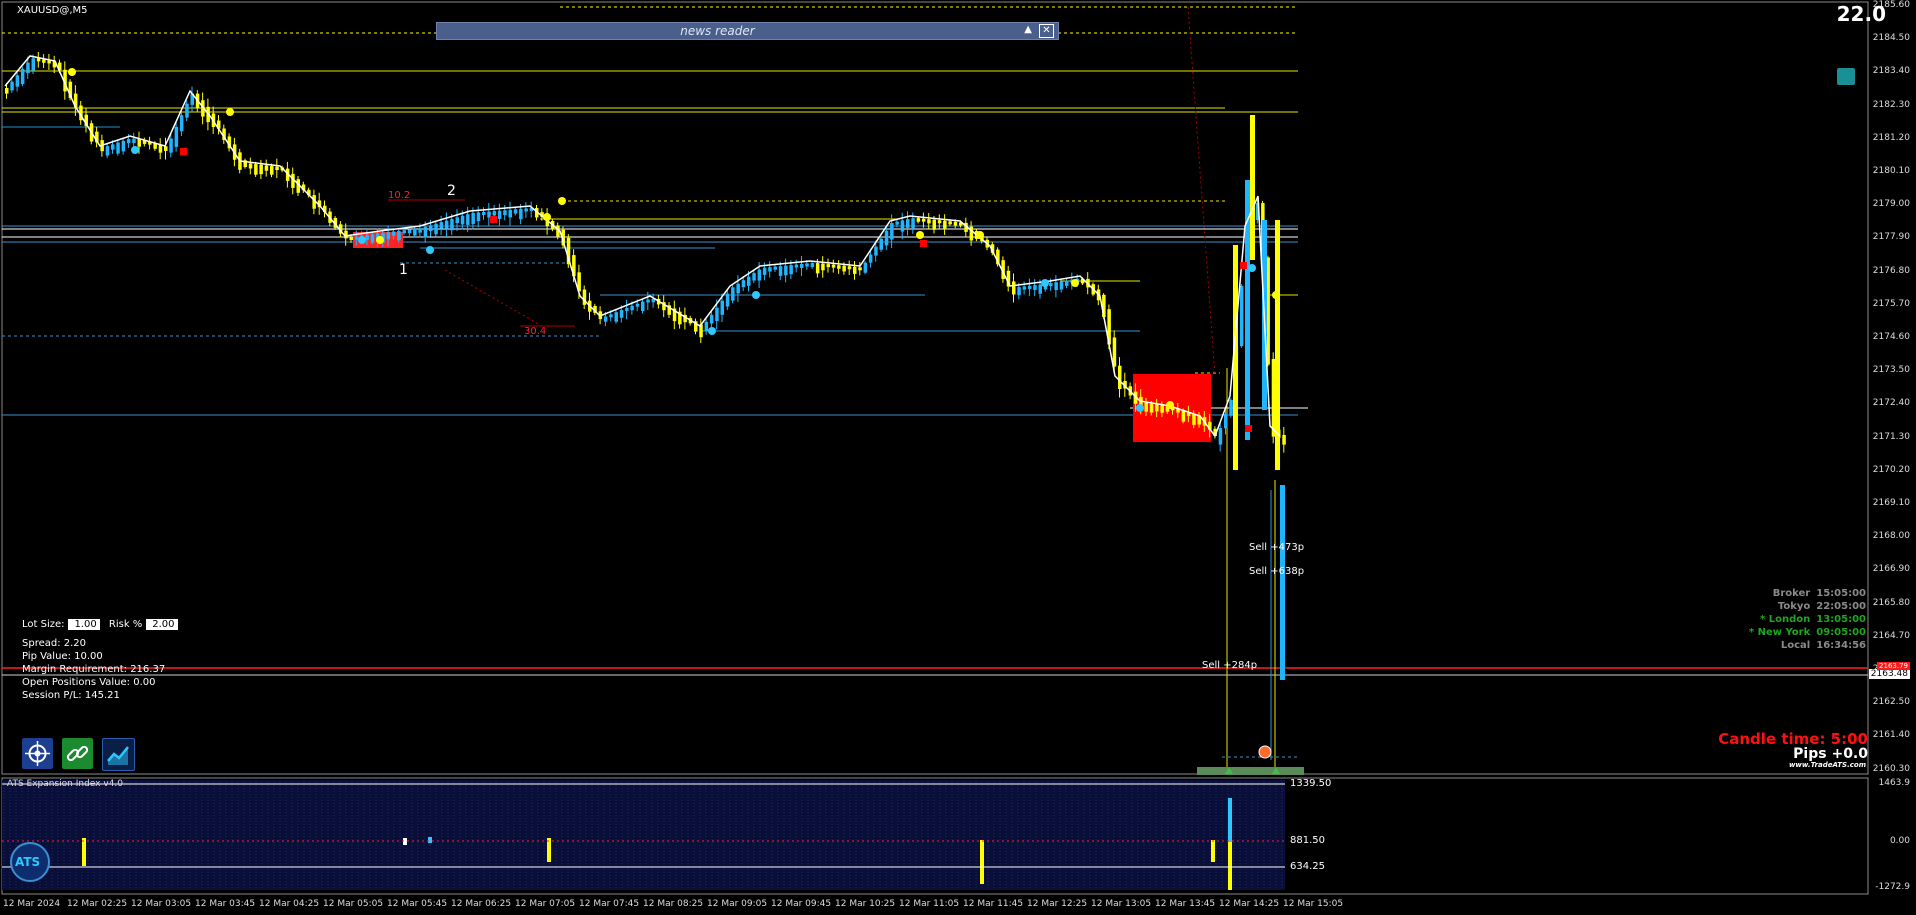  I want to click on clock-name: * New York, so click(1779, 632).